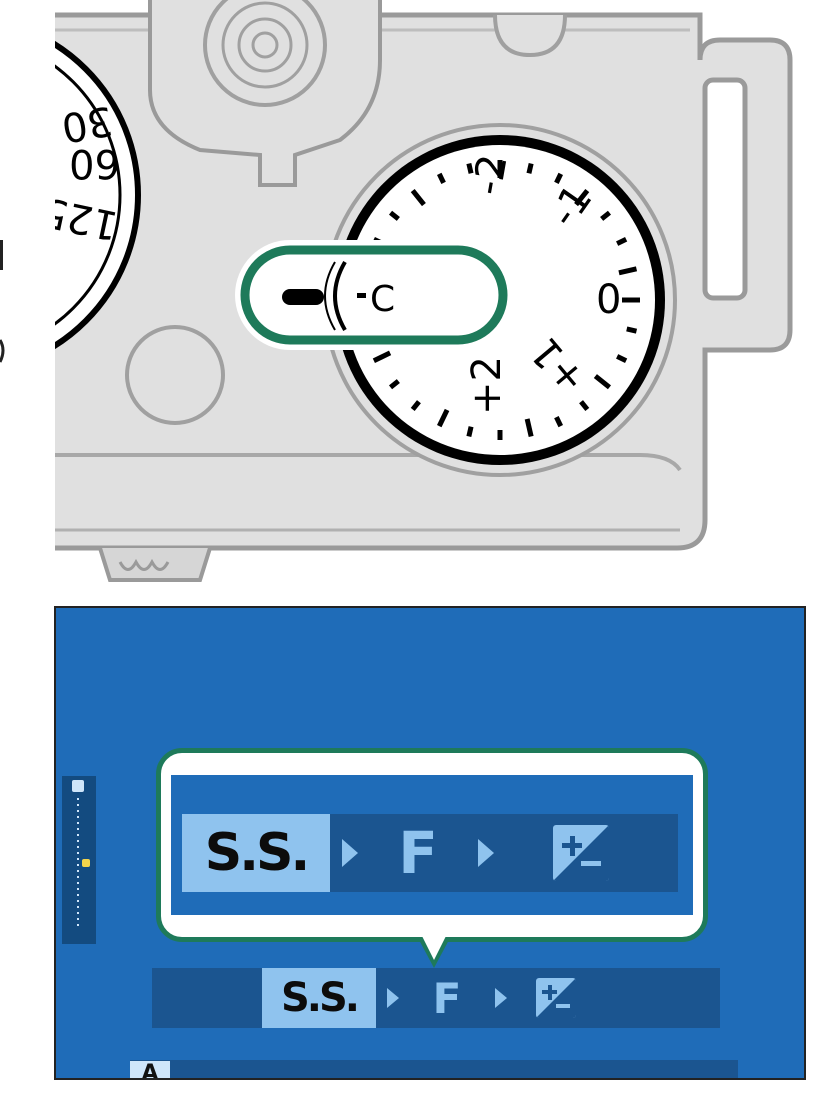  What do you see at coordinates (487, 385) in the screenshot?
I see `dial-mark-plus2: +2` at bounding box center [487, 385].